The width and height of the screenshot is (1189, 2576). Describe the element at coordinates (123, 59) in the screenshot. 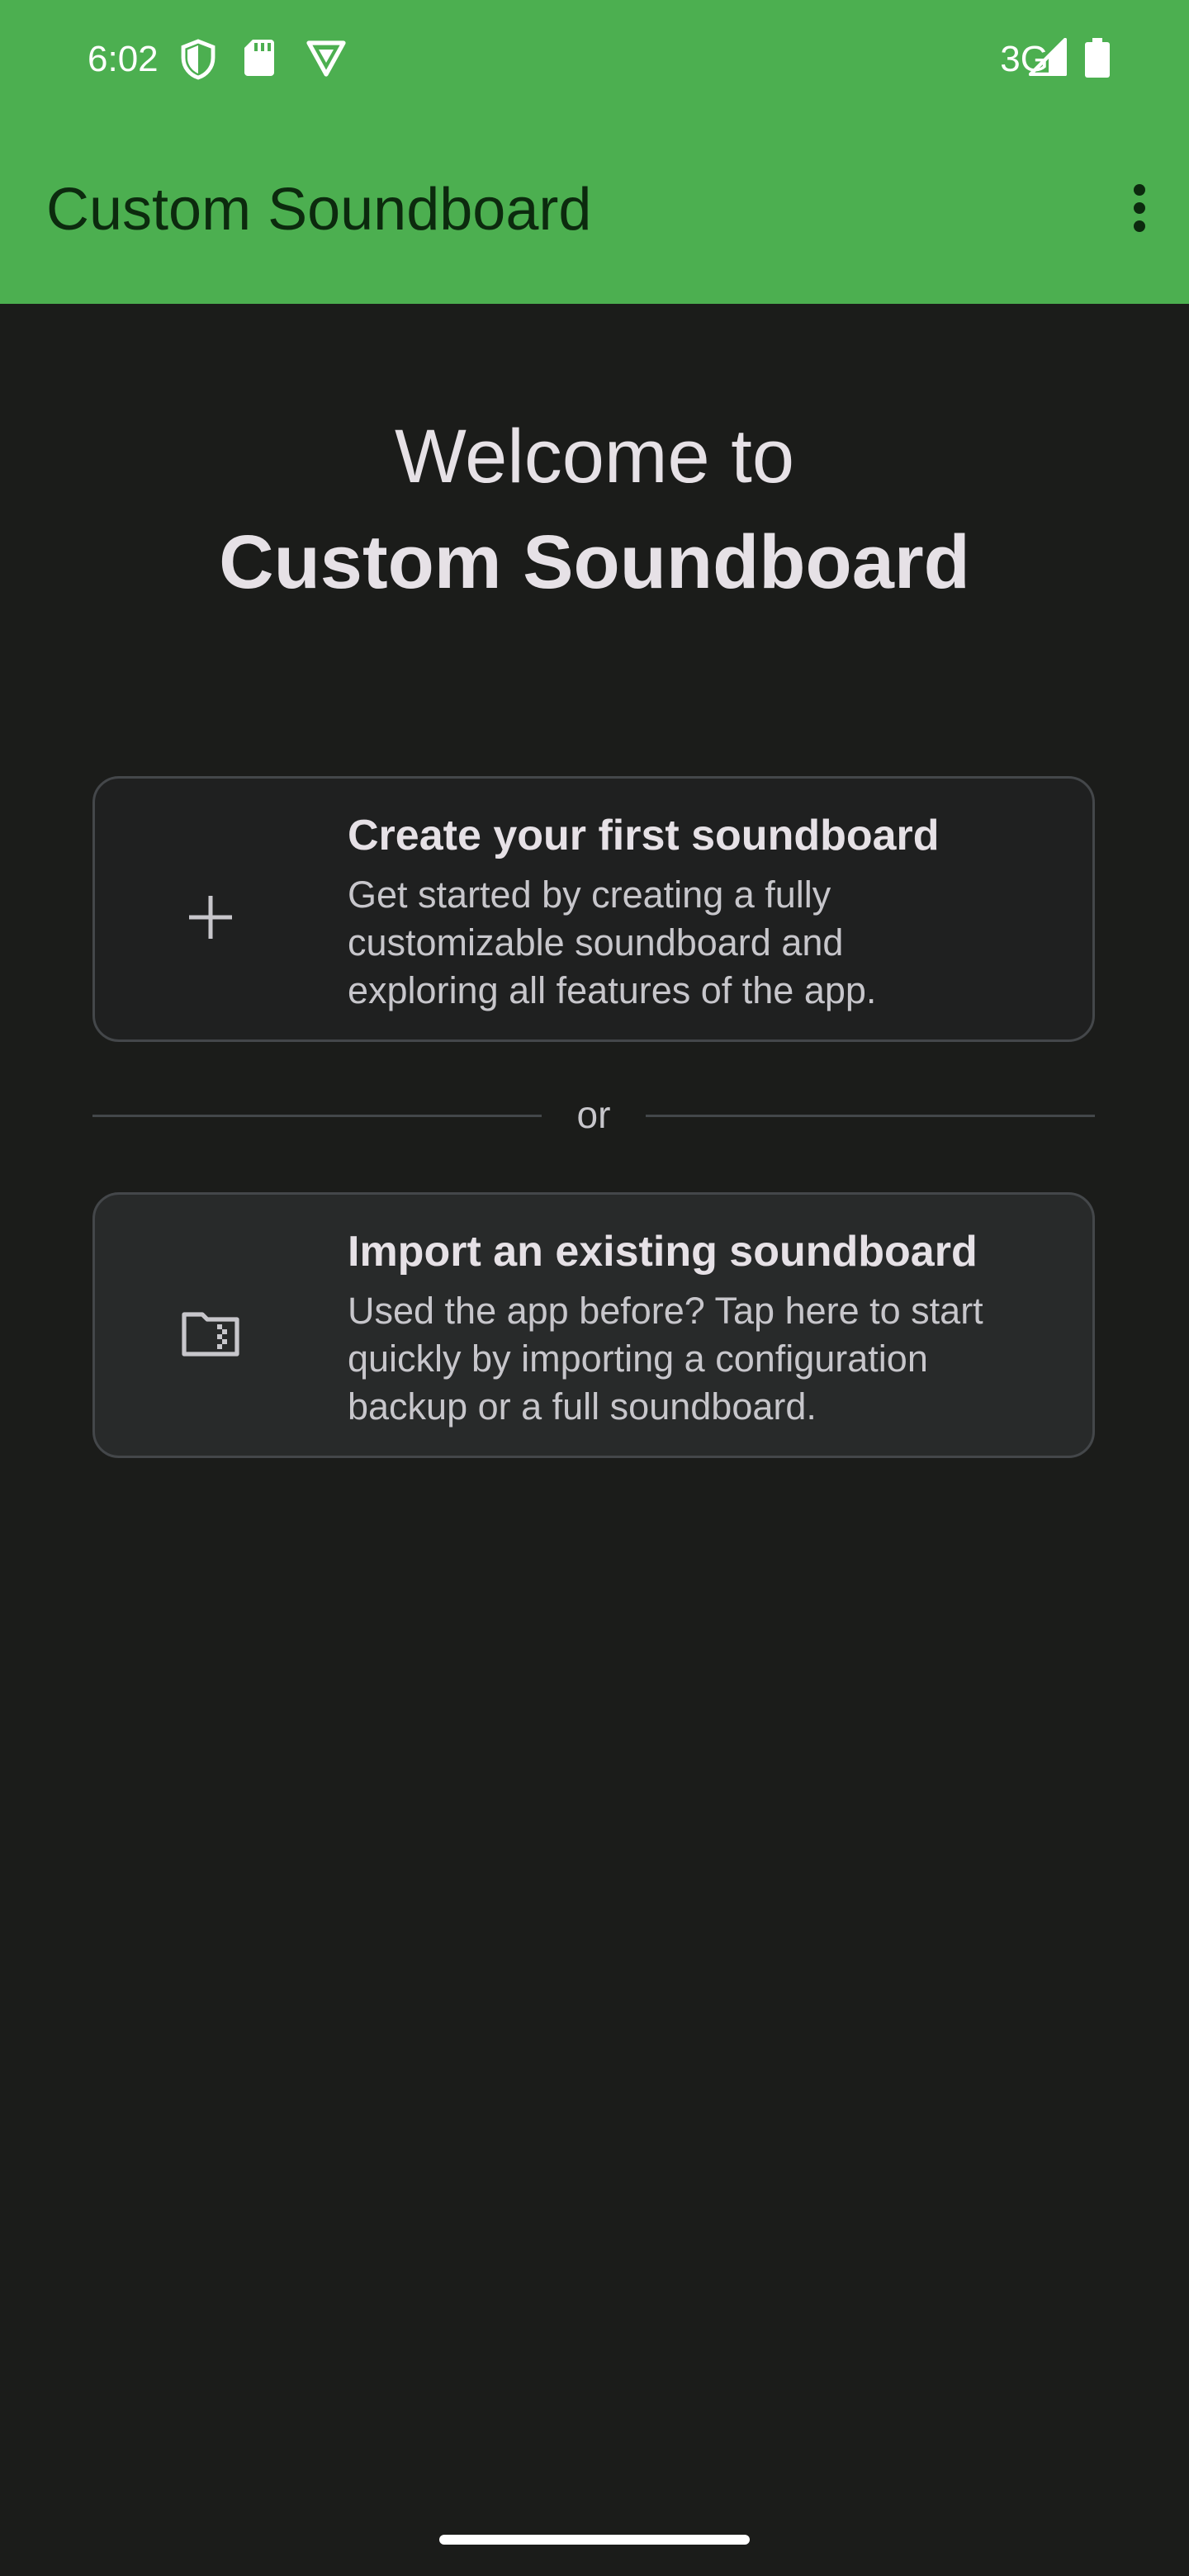

I see `status-time: 6:02` at that location.